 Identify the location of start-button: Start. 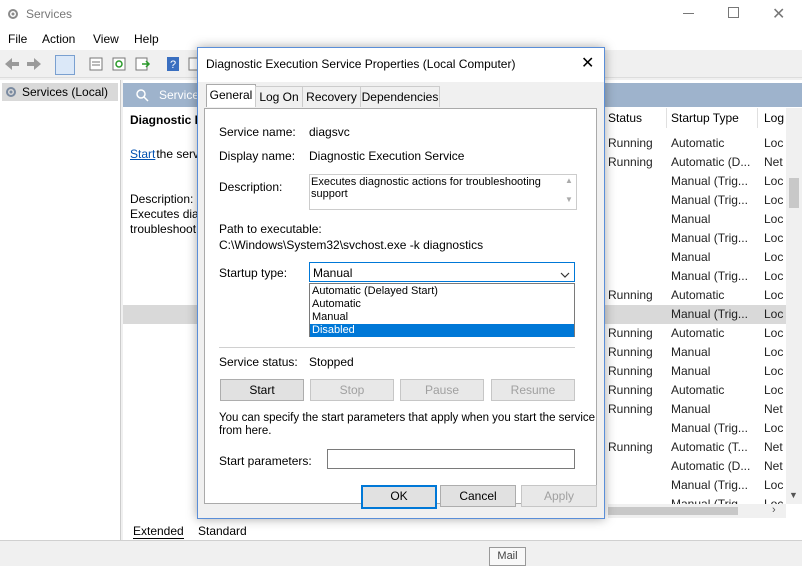
(262, 390).